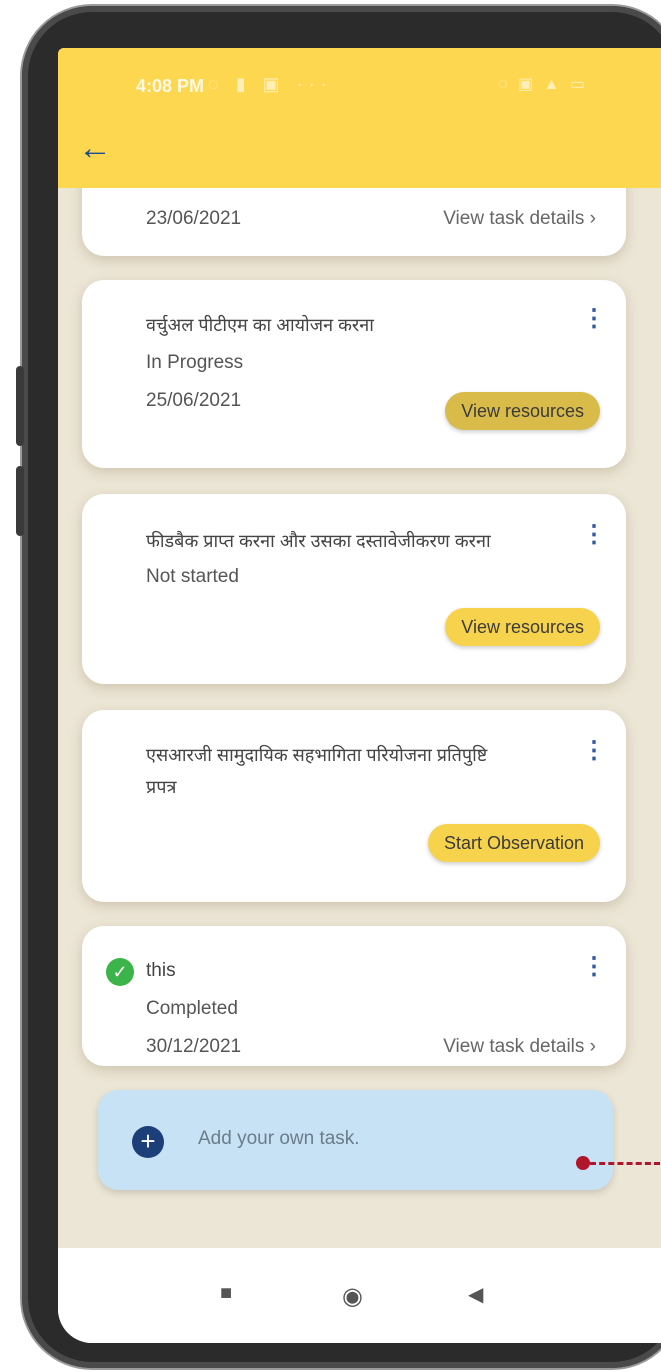 The image size is (661, 1372). I want to click on callout-marker, so click(583, 1163).